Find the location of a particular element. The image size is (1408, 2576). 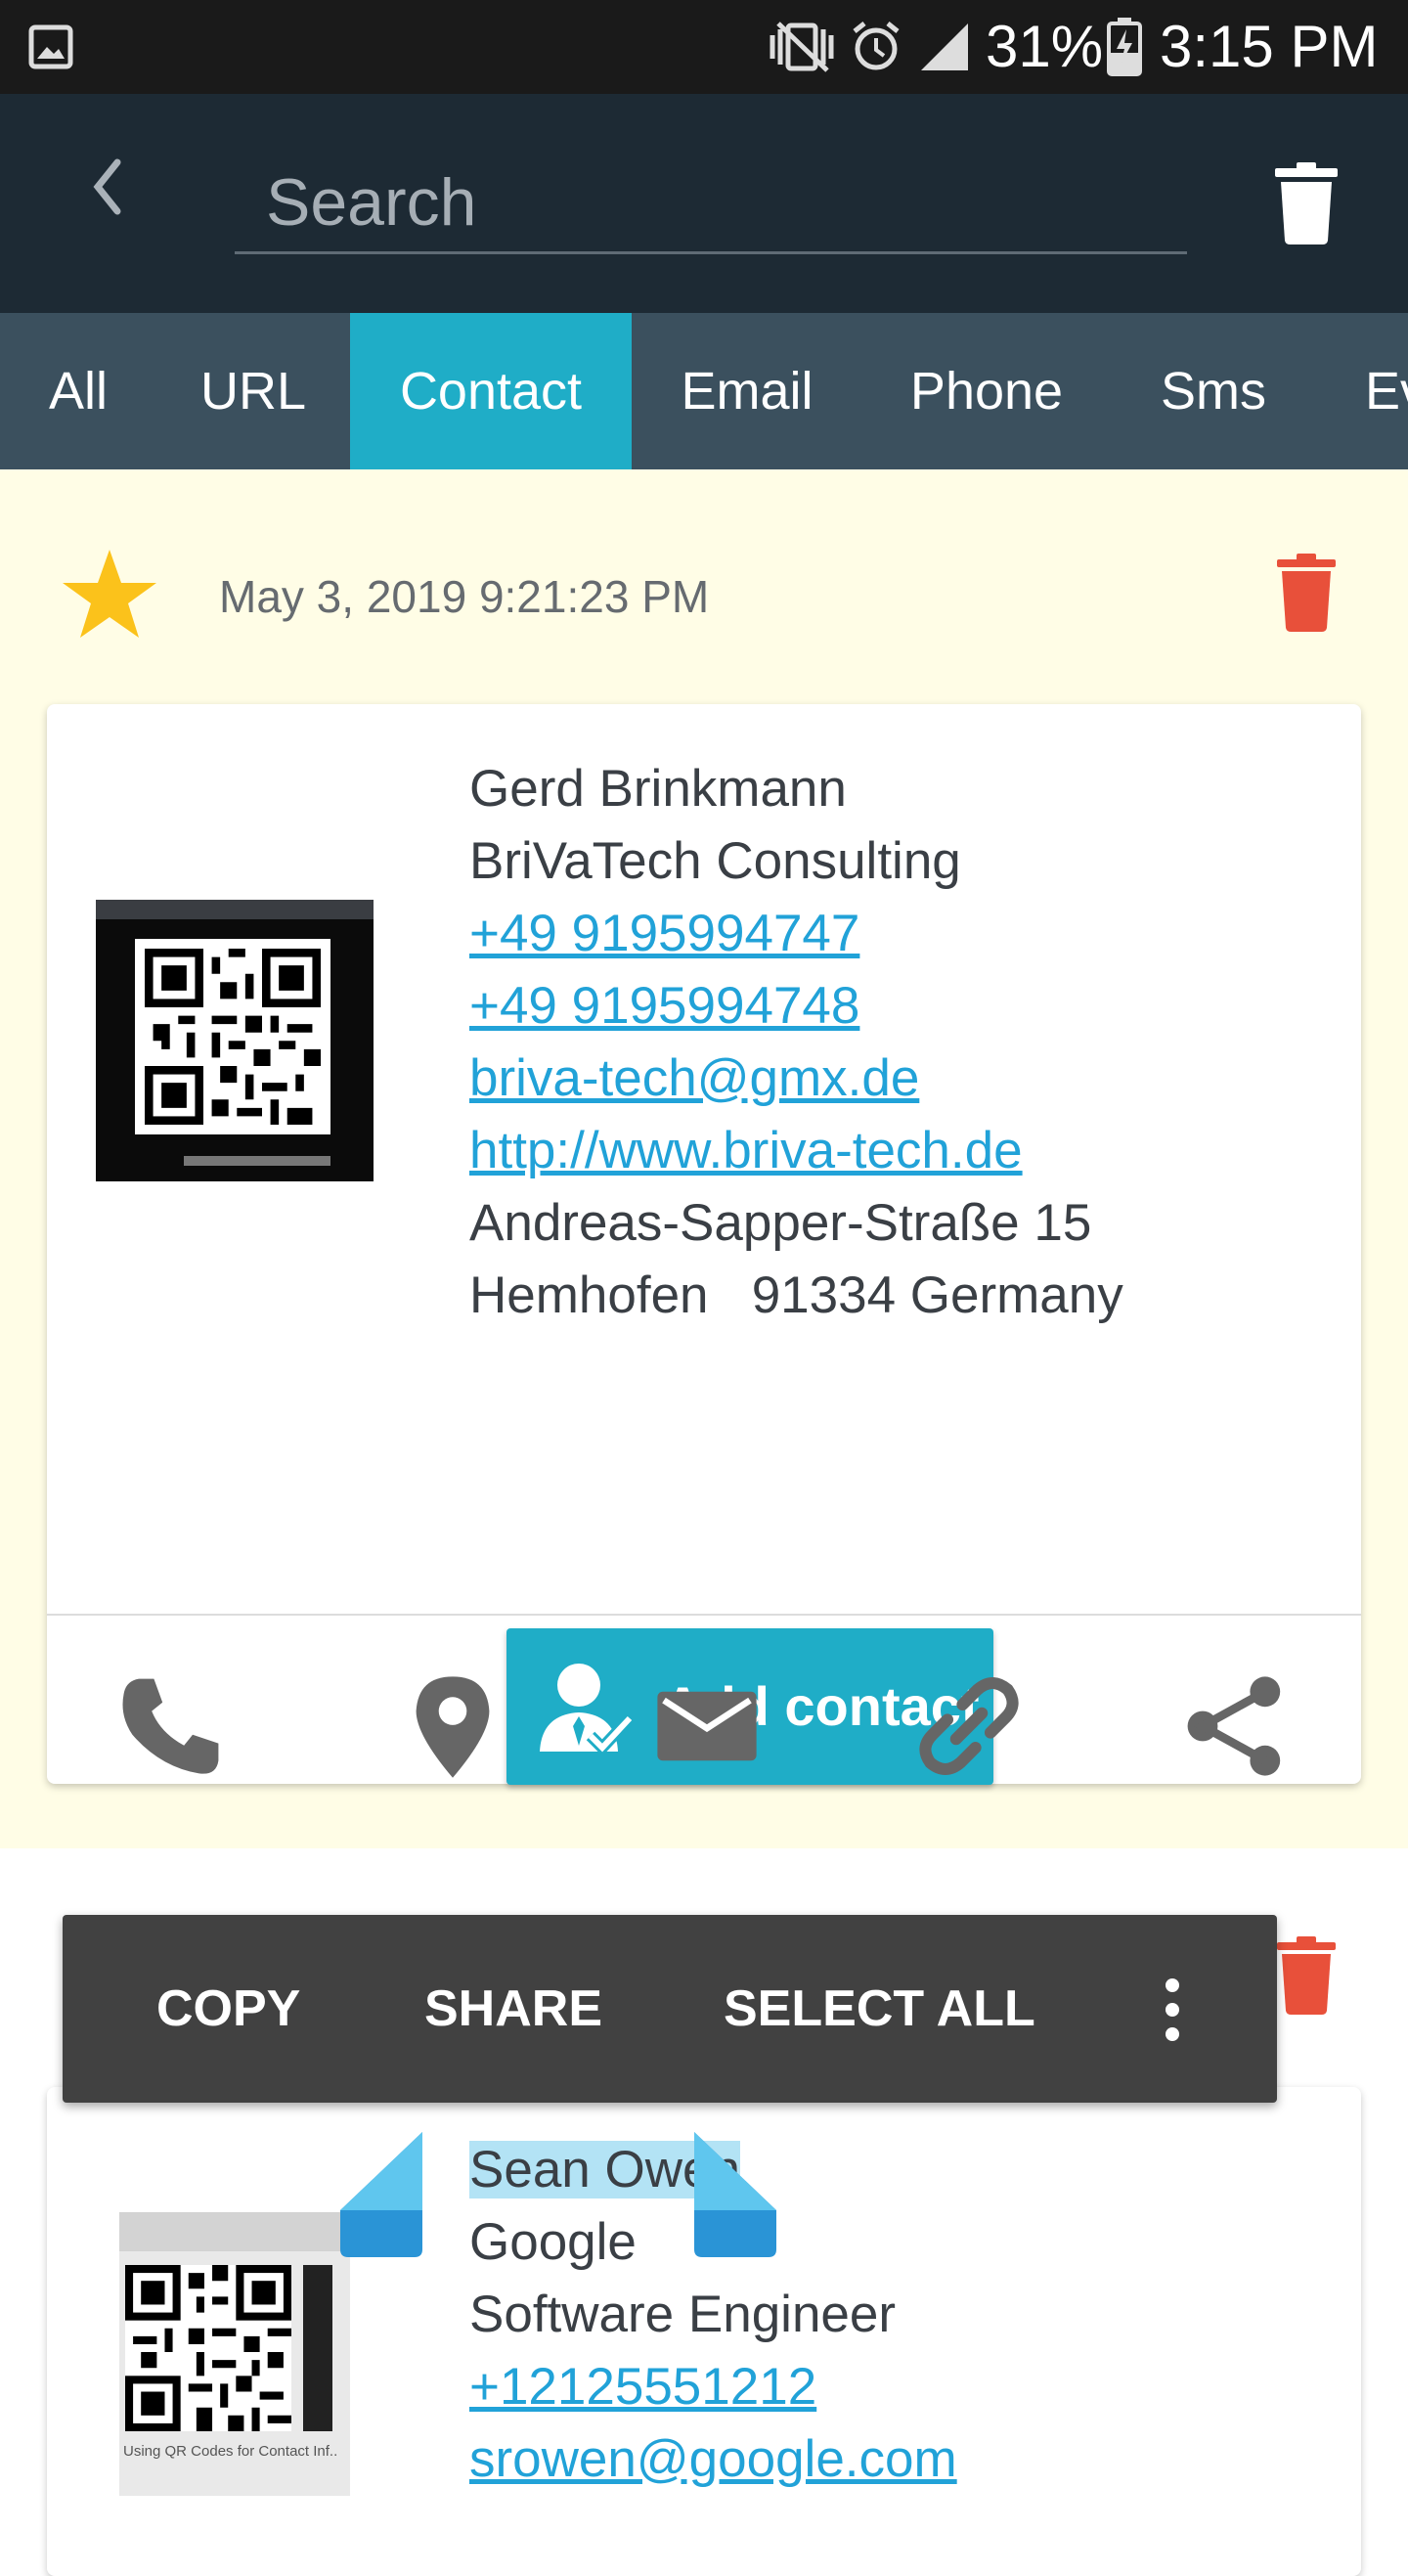

signal-icon is located at coordinates (944, 46).